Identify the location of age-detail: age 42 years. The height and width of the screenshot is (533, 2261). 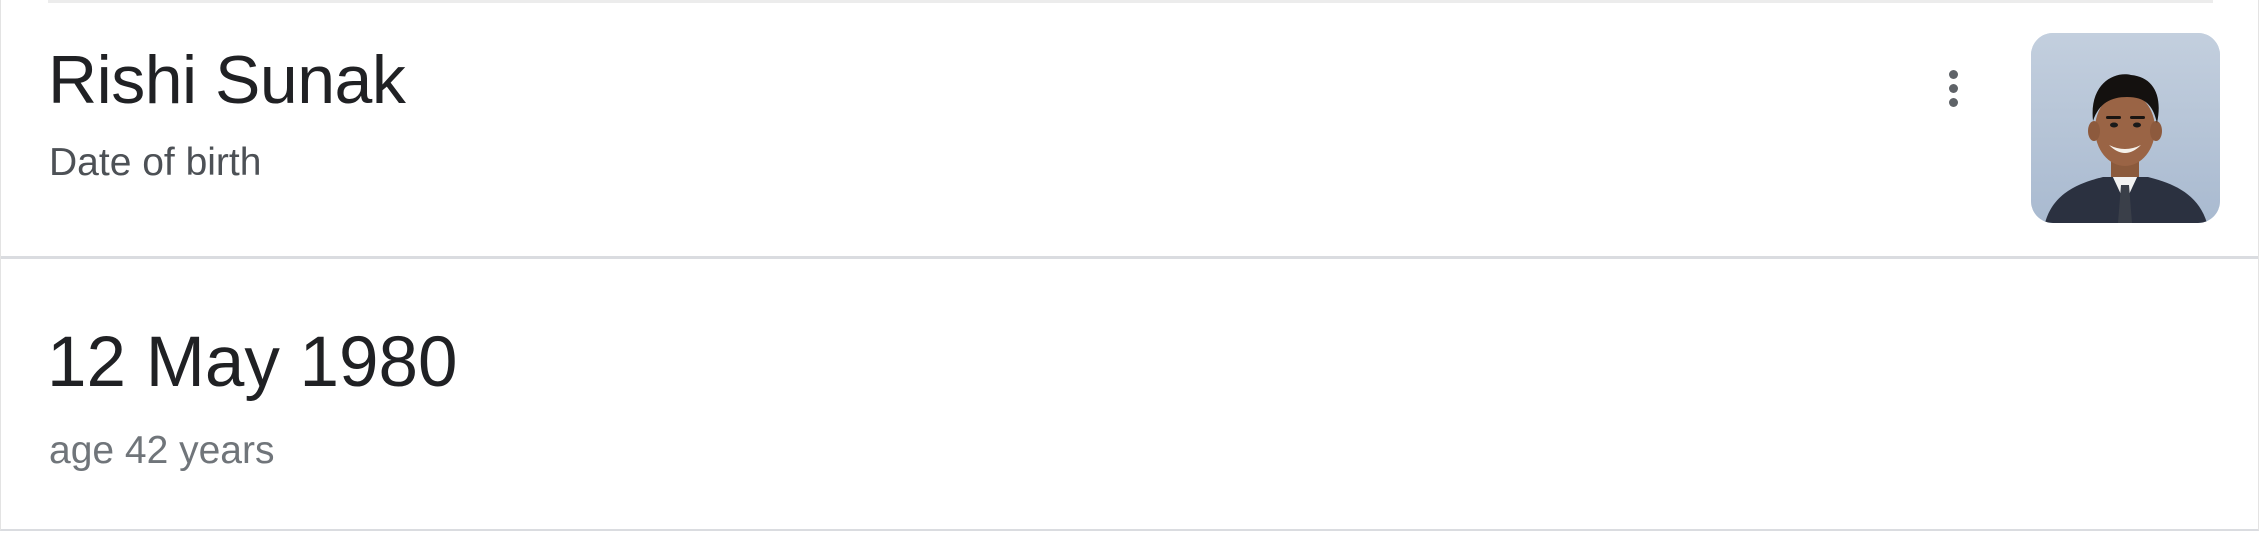
(162, 450).